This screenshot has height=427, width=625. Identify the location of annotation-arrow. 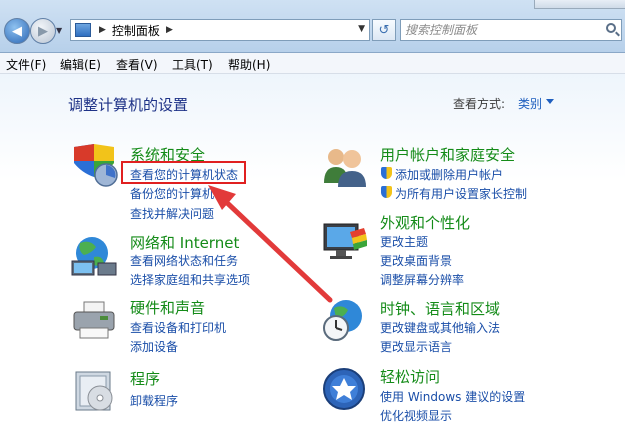
(270, 244).